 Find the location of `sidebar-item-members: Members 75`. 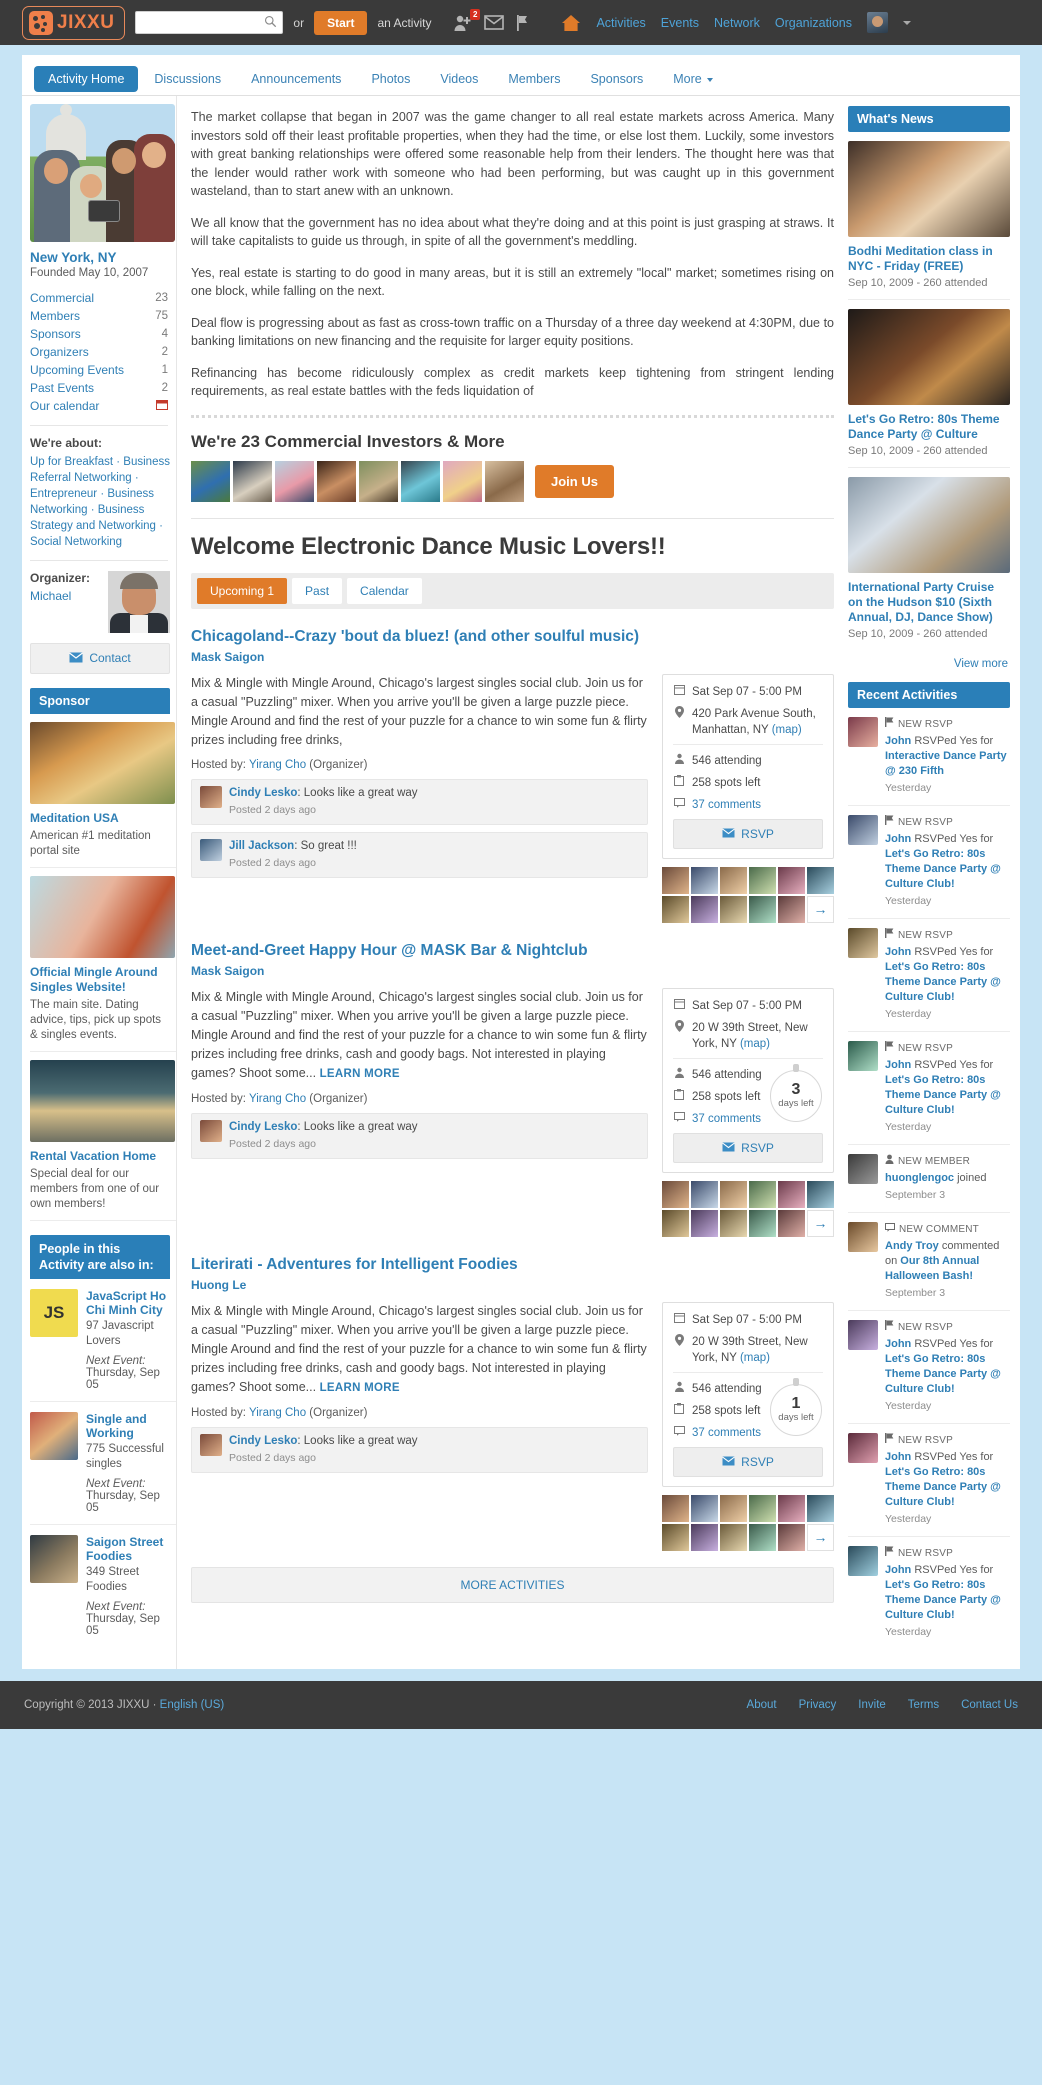

sidebar-item-members: Members 75 is located at coordinates (103, 316).